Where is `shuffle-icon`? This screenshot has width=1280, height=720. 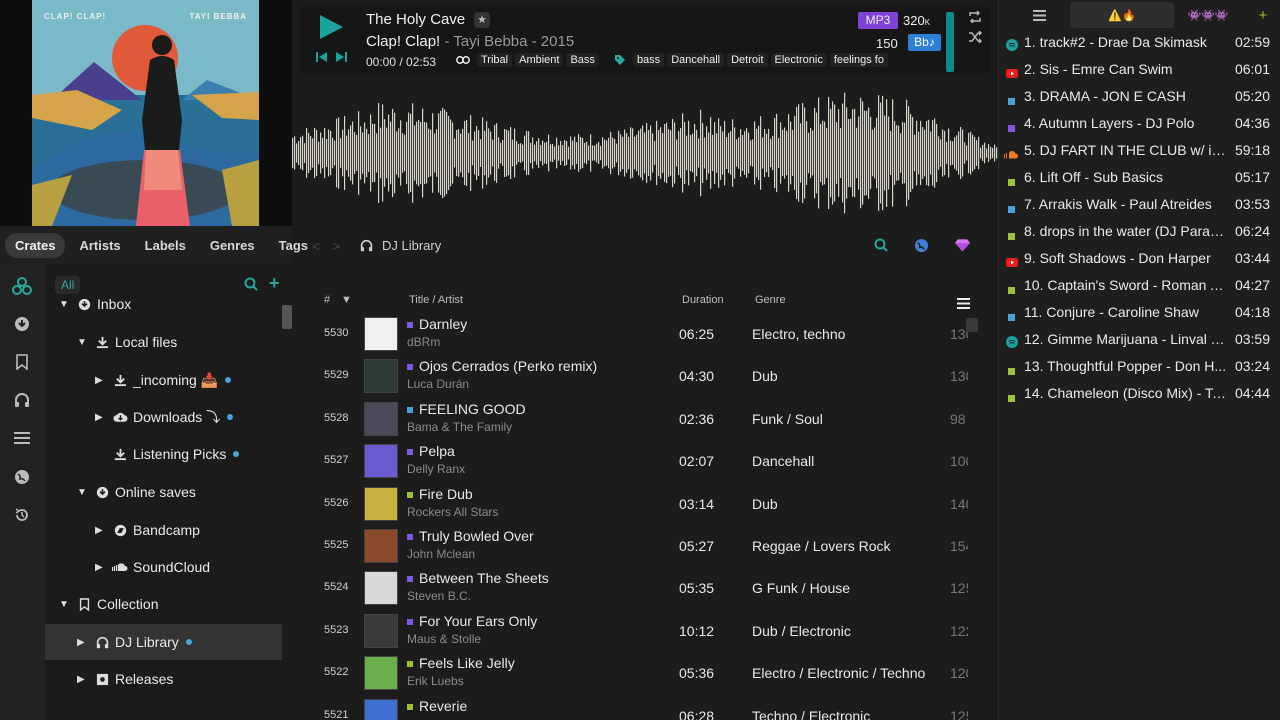 shuffle-icon is located at coordinates (975, 38).